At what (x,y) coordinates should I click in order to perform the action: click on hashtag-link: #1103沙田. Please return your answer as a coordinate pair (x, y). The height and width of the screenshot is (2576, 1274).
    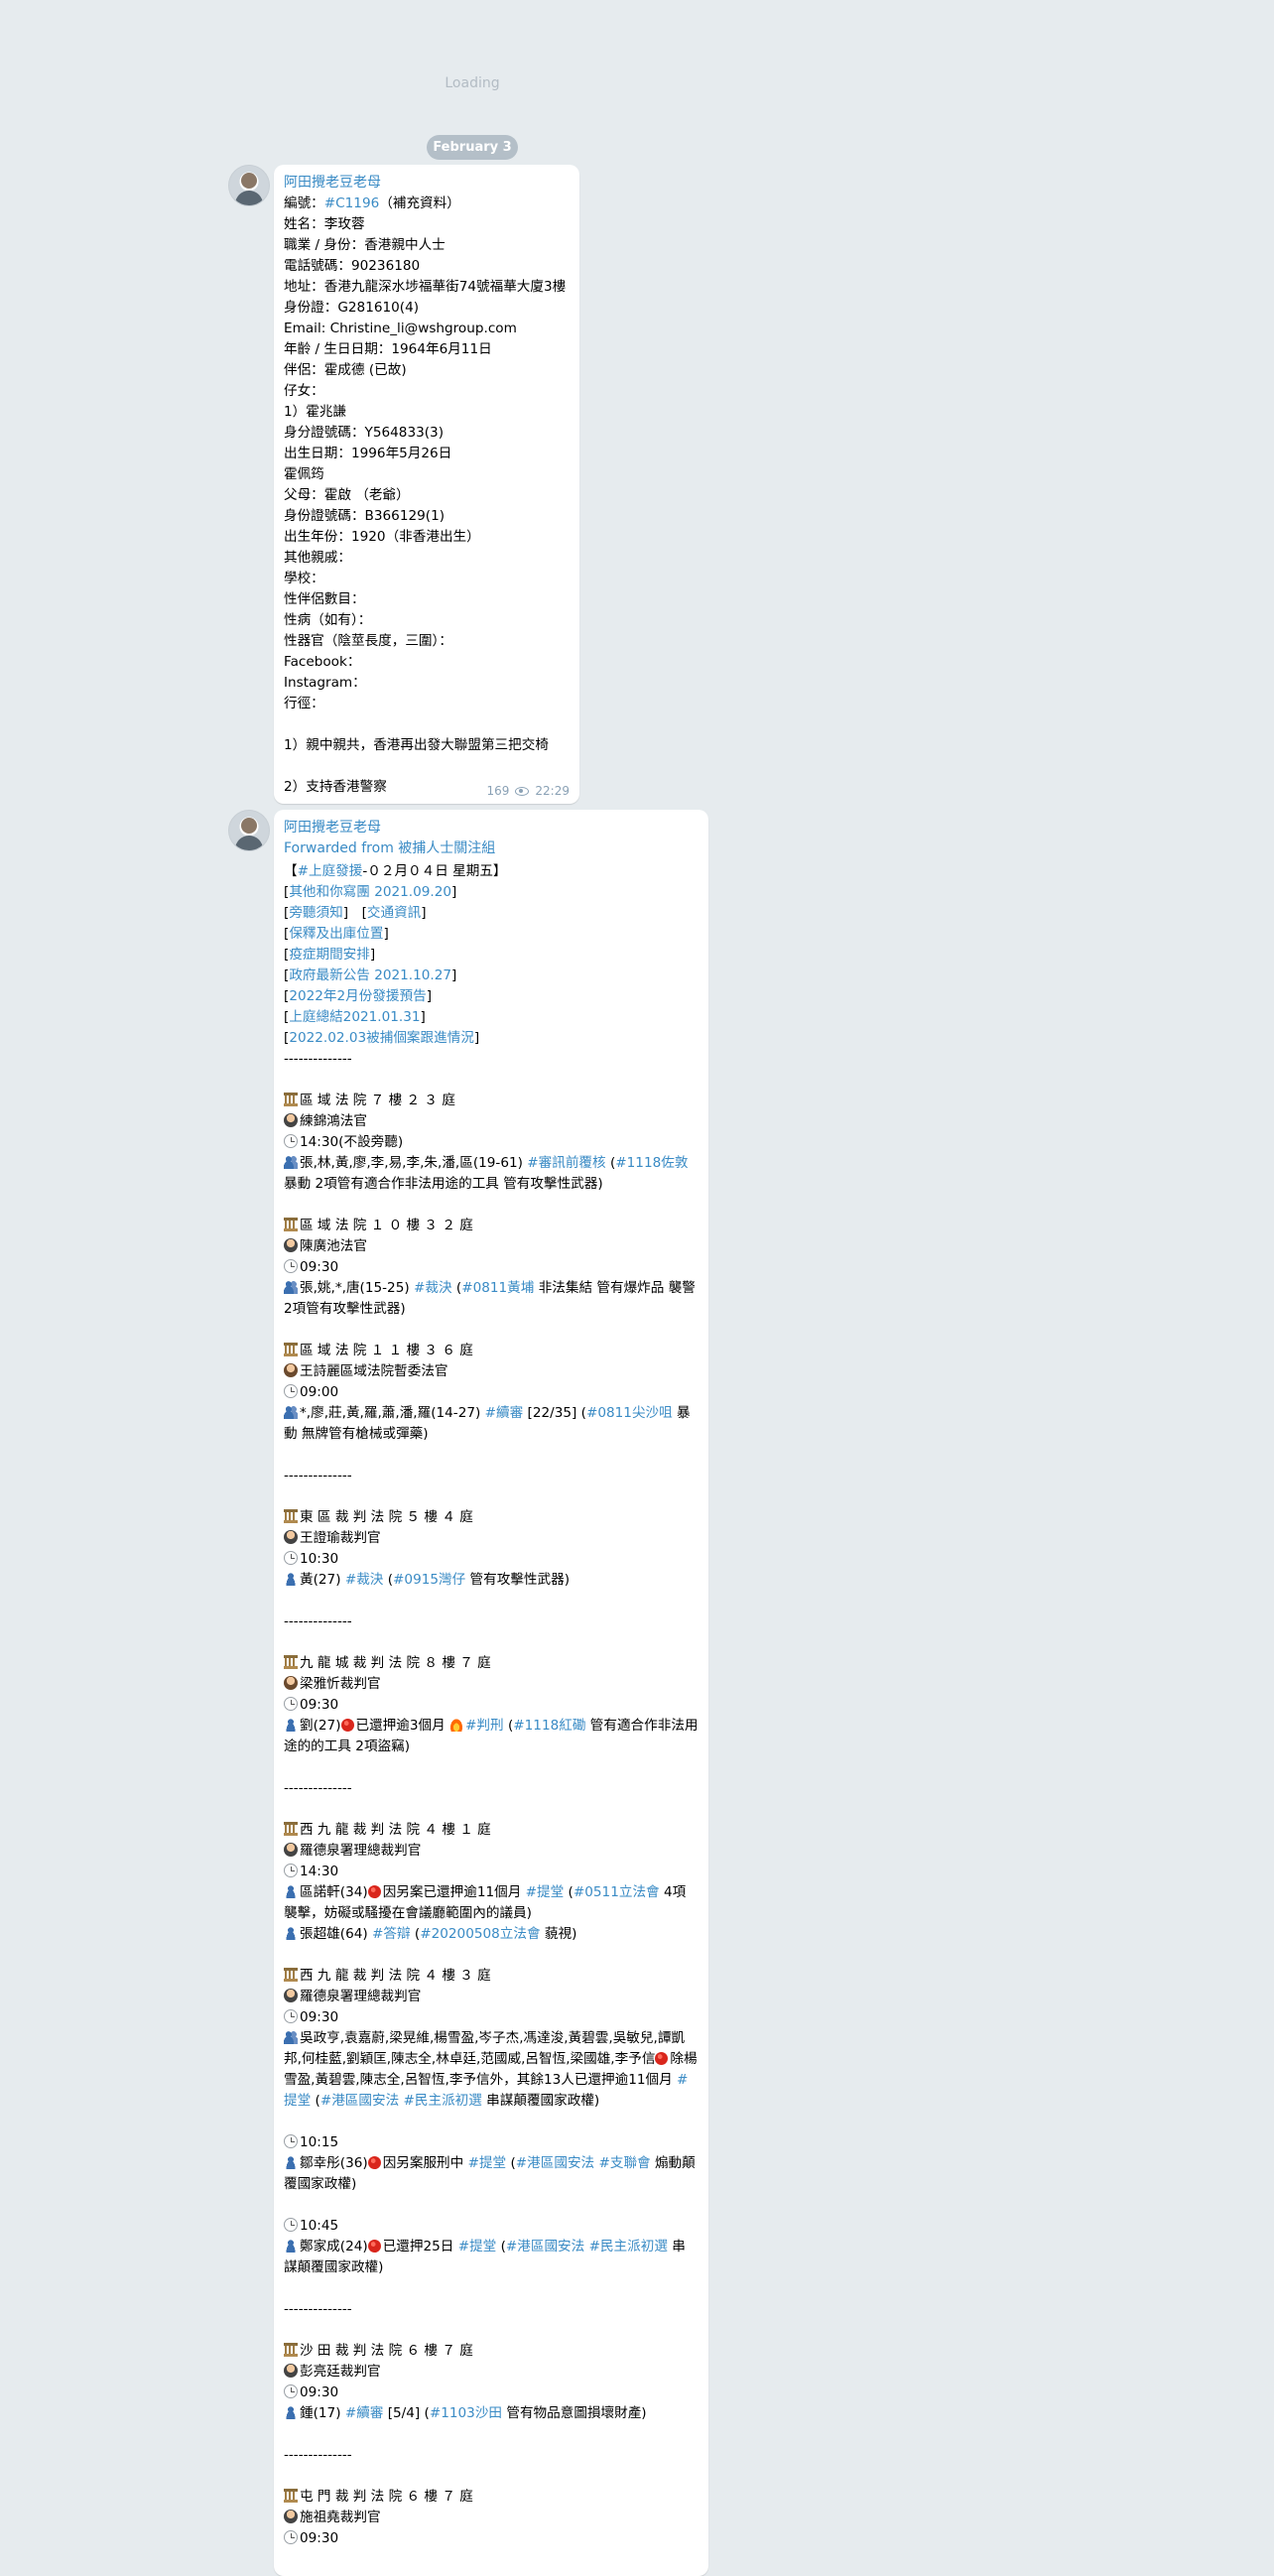
    Looking at the image, I should click on (466, 2413).